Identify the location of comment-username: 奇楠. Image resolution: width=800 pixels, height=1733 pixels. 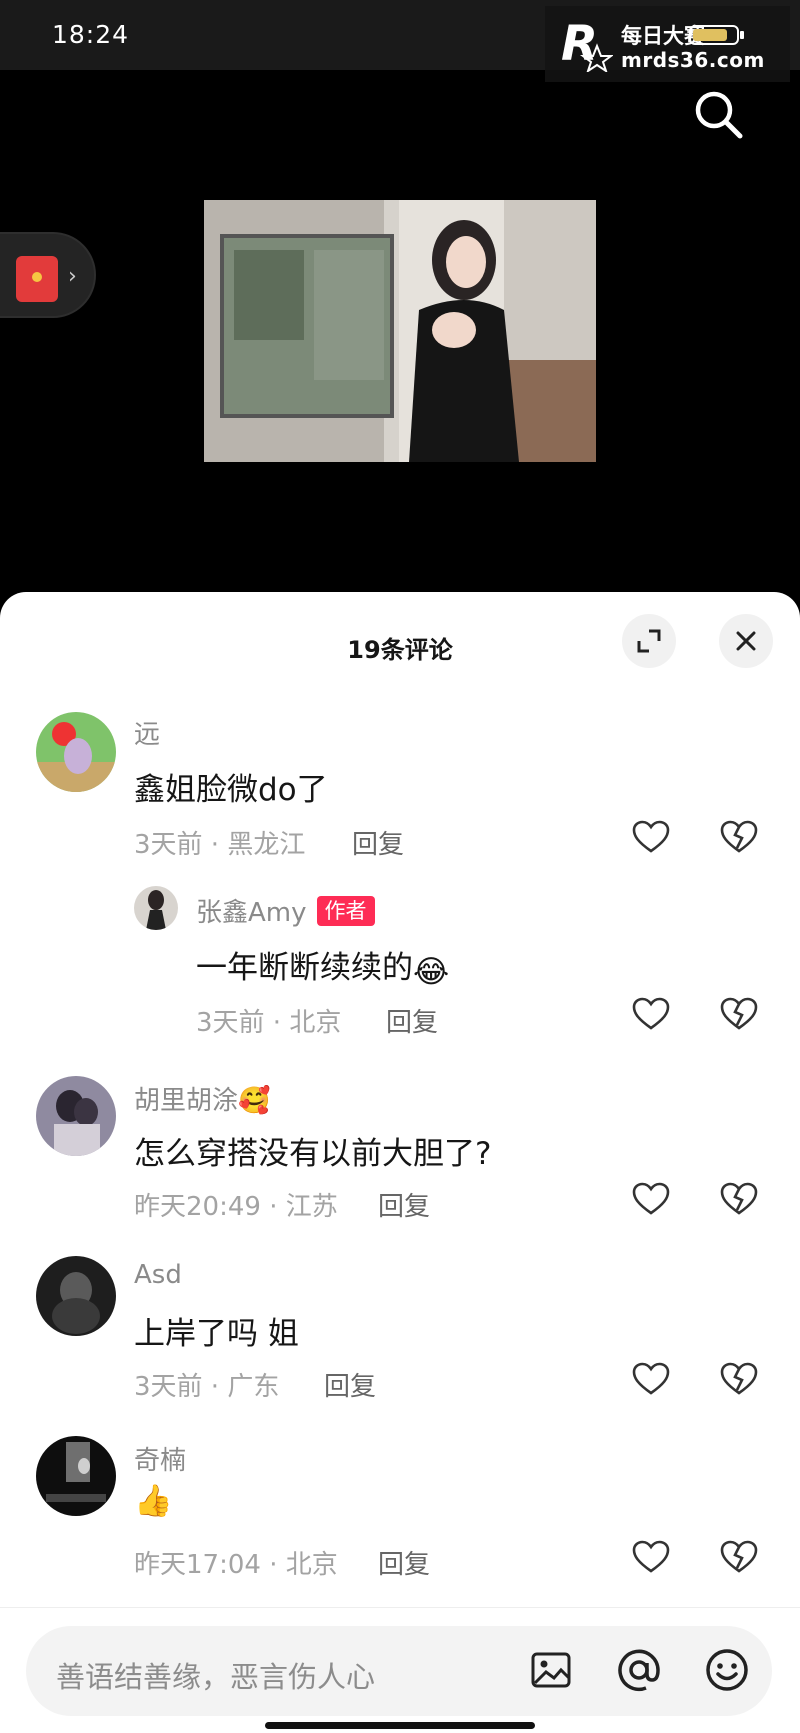
(160, 1458).